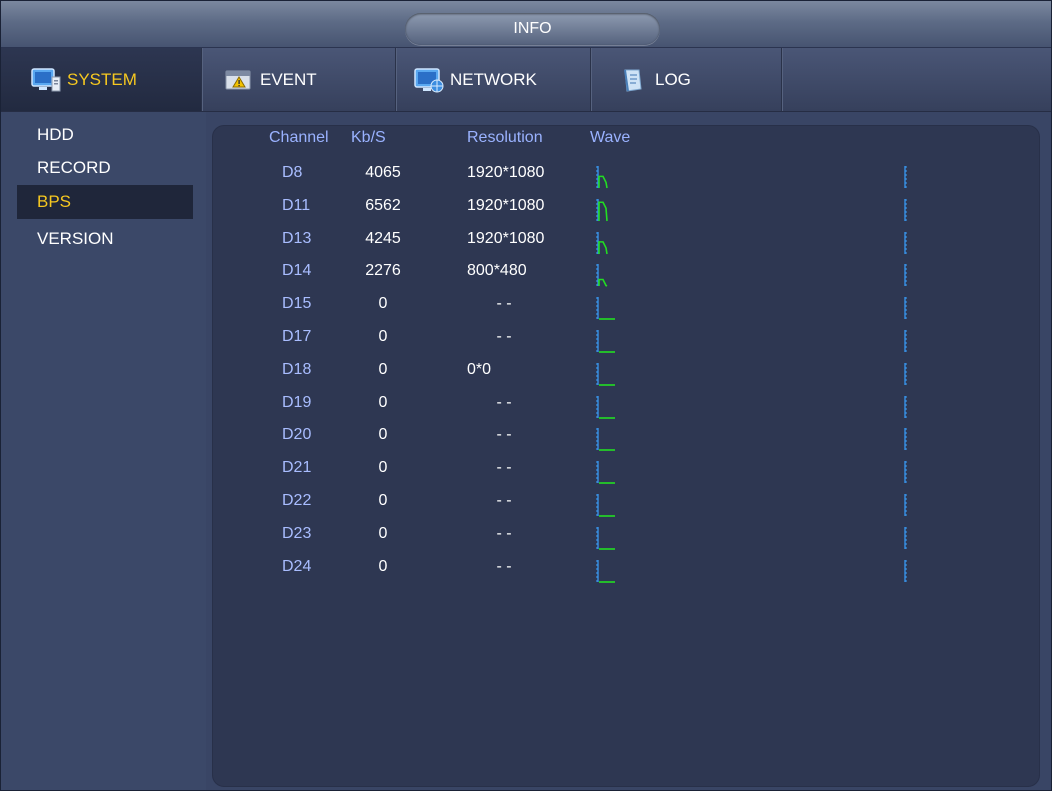 The width and height of the screenshot is (1053, 792). Describe the element at coordinates (626, 246) in the screenshot. I see `table-row: D13 4245 1920*1080` at that location.